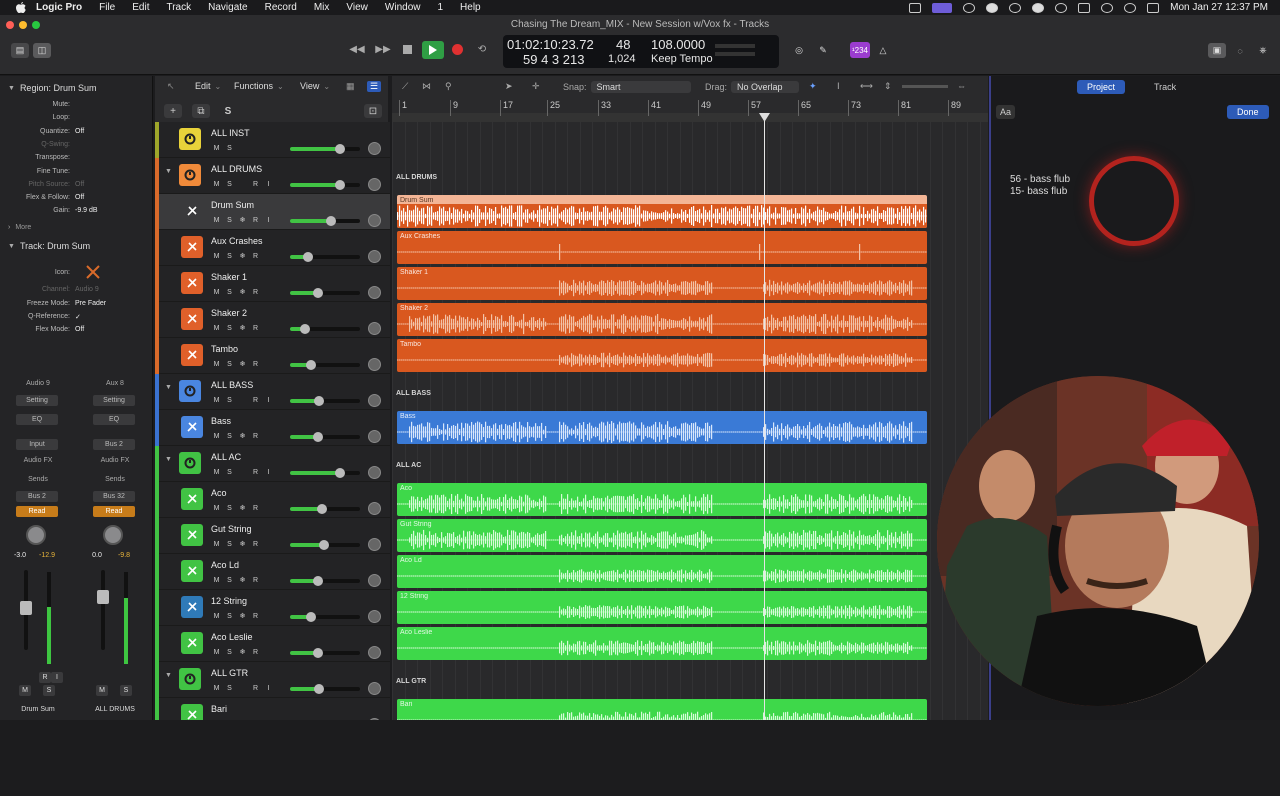 The height and width of the screenshot is (796, 1280). Describe the element at coordinates (272, 356) in the screenshot. I see `track-header: Tambo M S ❄ R` at that location.